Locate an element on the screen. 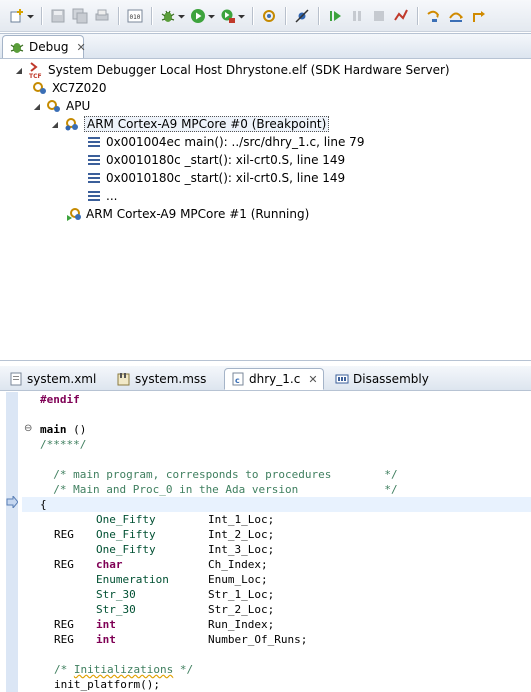  main-toolbar: 010 is located at coordinates (265, 16).